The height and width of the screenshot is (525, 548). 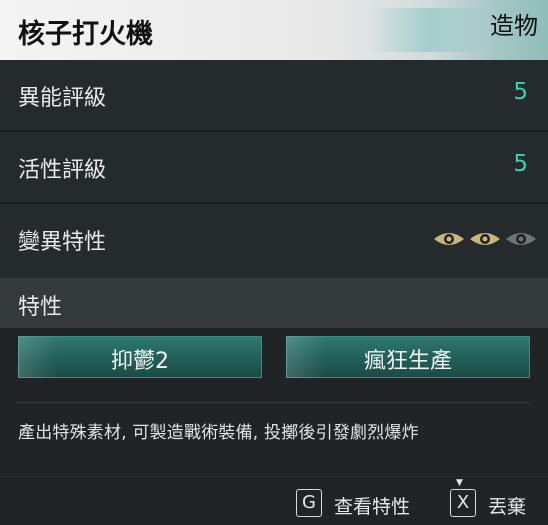 What do you see at coordinates (218, 433) in the screenshot?
I see `item-description: 產出特殊素材, 可製造戰術裝備, 投擲後引發劇烈爆炸` at bounding box center [218, 433].